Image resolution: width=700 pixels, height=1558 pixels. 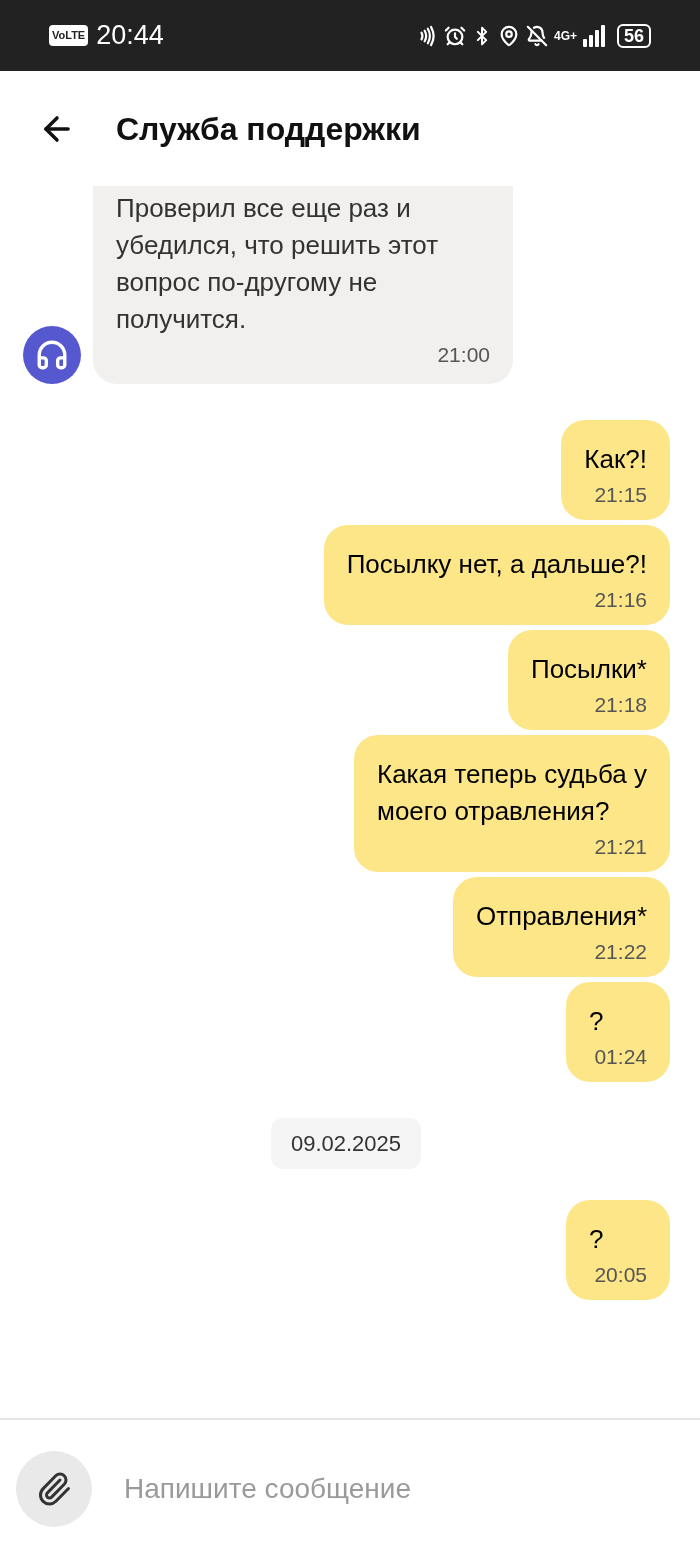 What do you see at coordinates (512, 793) in the screenshot?
I see `message-text: Какая теперь судьба у моего отравления?` at bounding box center [512, 793].